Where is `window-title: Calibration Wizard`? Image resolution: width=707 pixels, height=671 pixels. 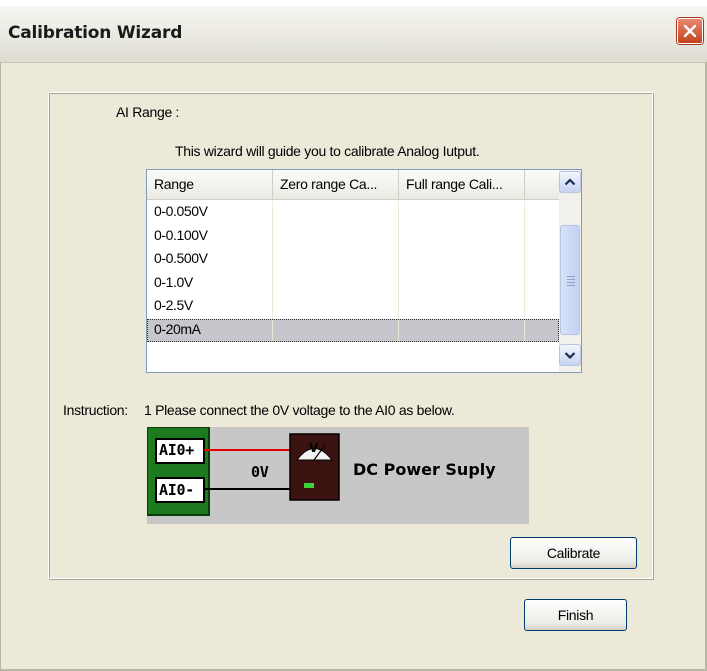 window-title: Calibration Wizard is located at coordinates (95, 33).